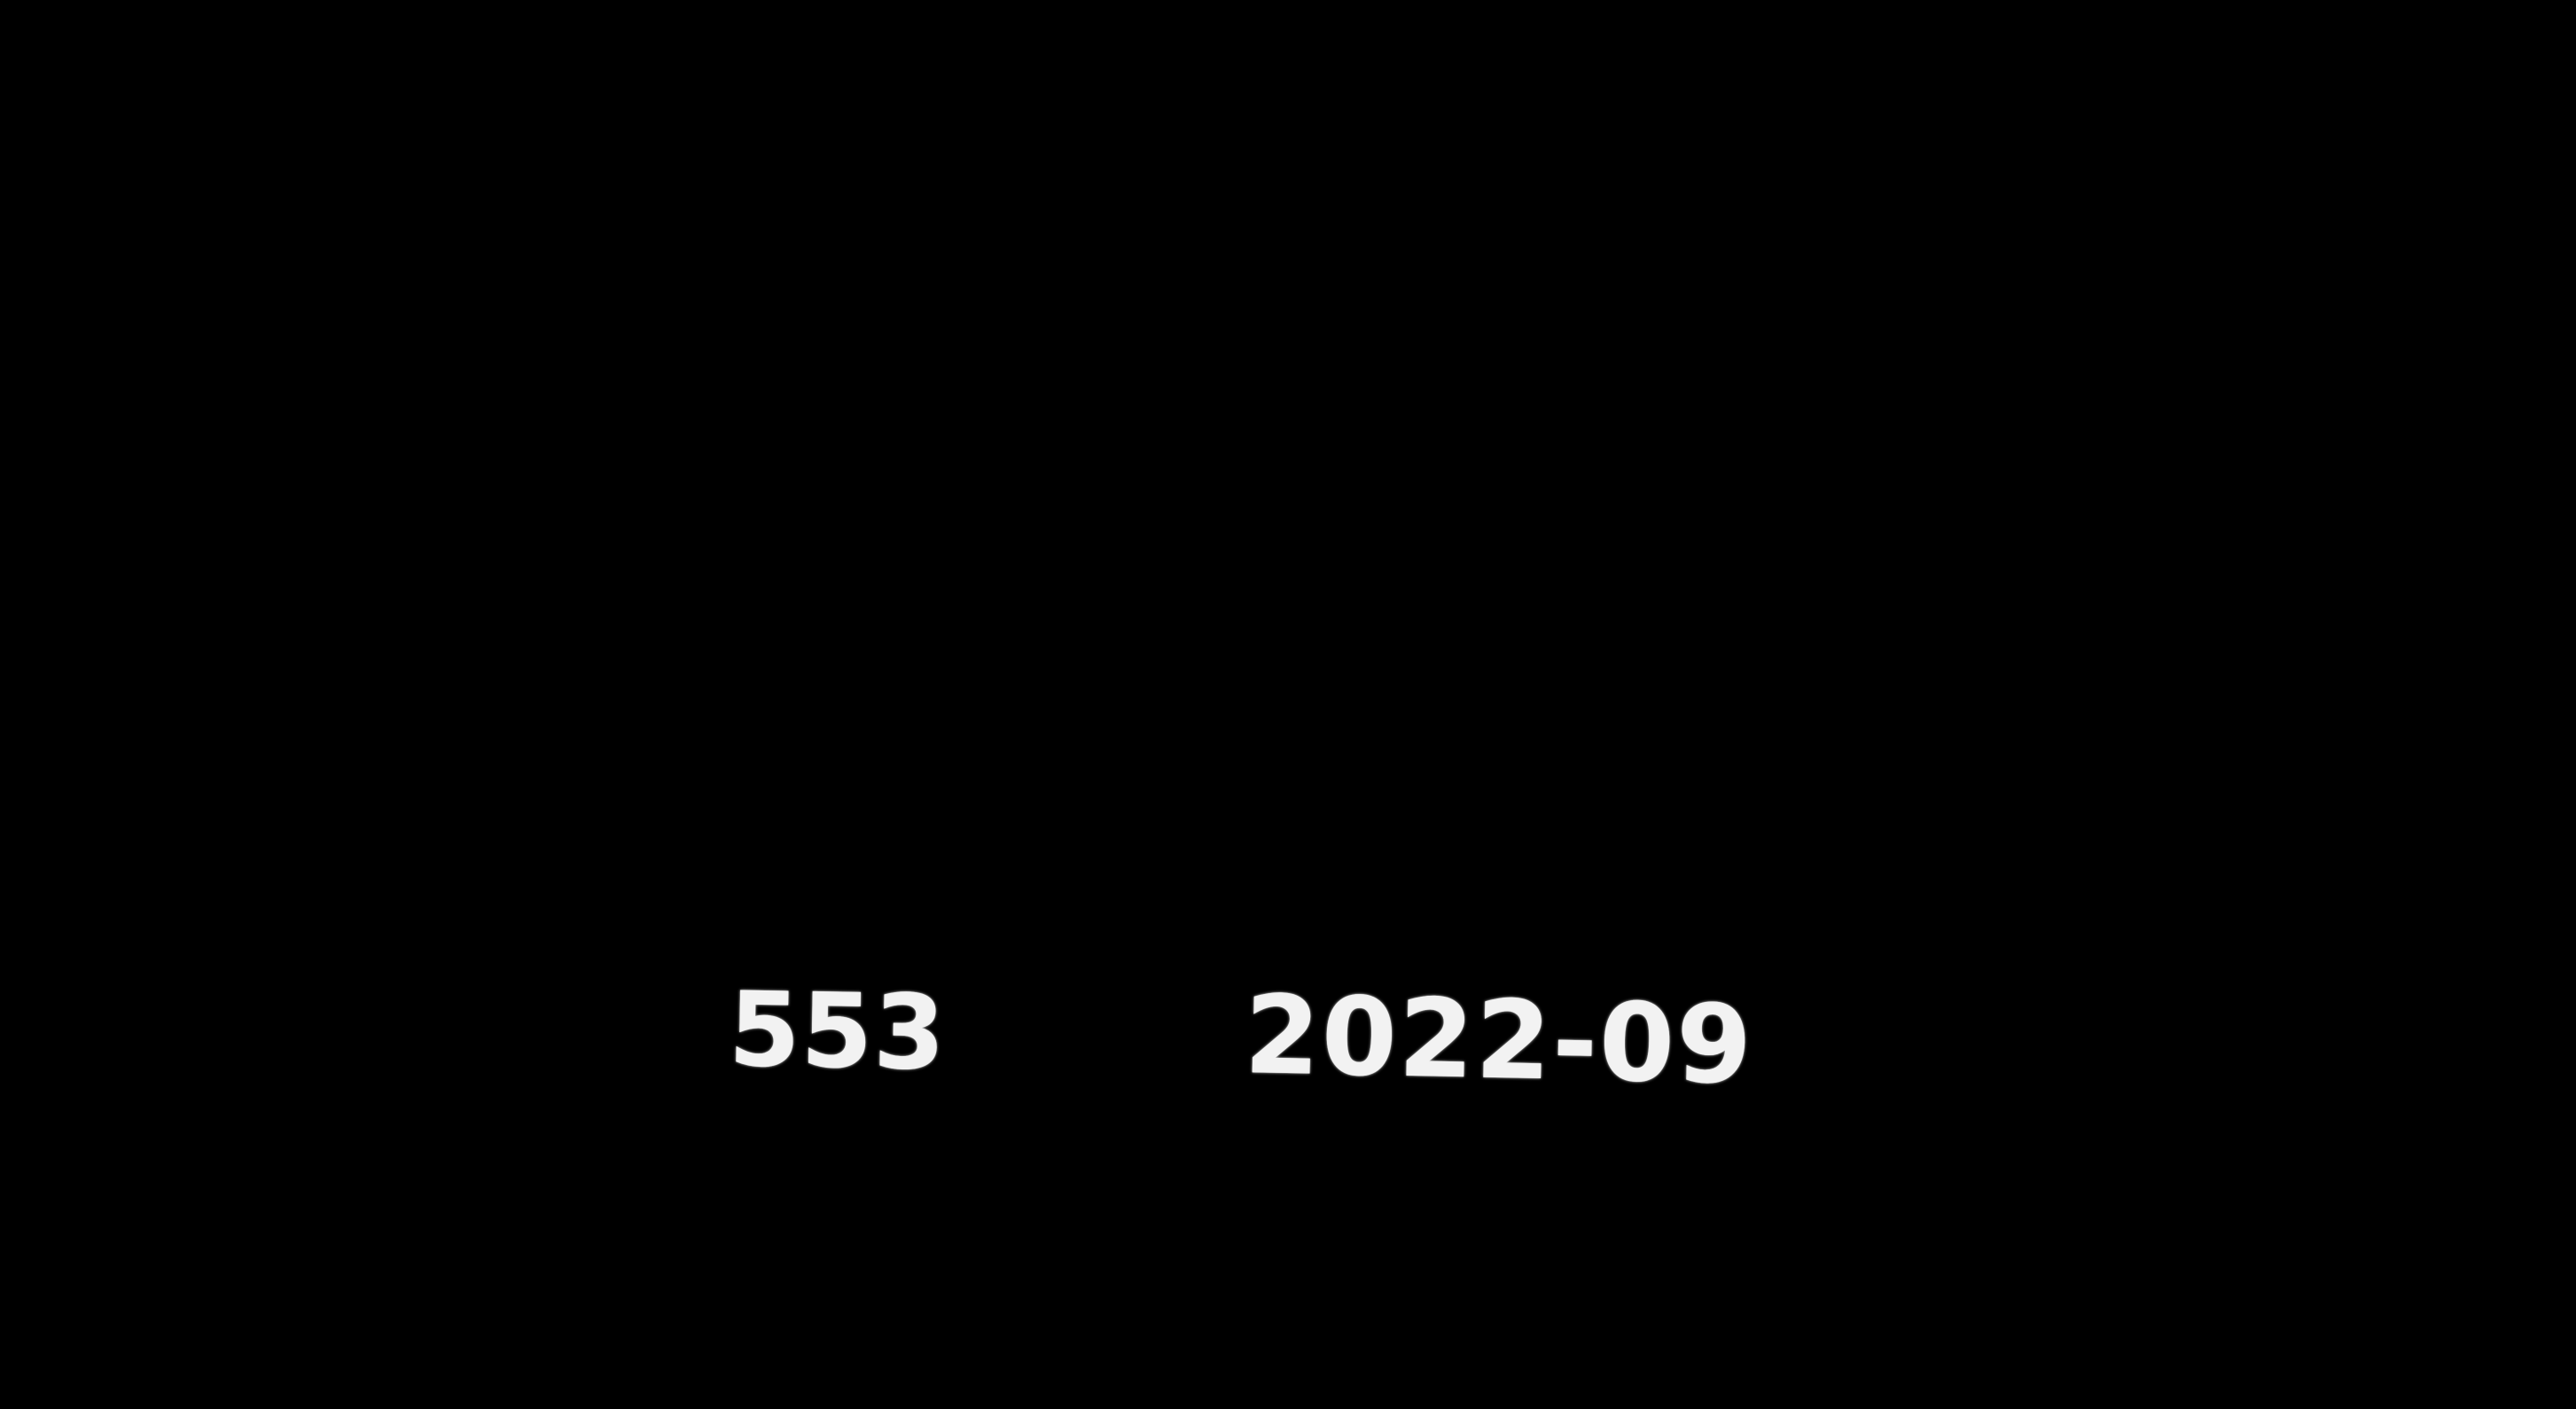 This screenshot has width=2576, height=1409. I want to click on number-label: 553, so click(837, 1031).